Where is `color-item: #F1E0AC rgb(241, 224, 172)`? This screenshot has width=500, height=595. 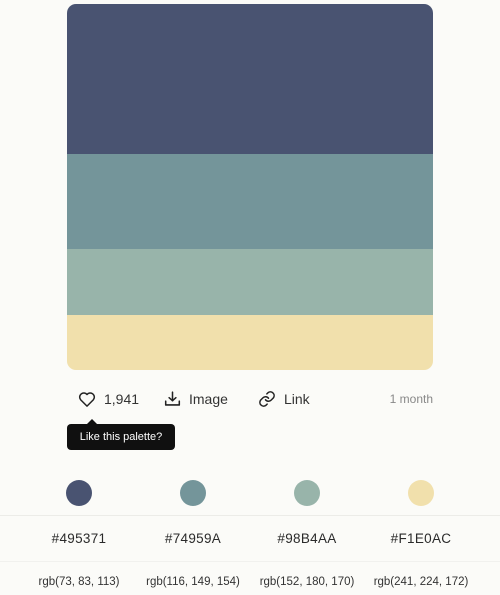 color-item: #F1E0AC rgb(241, 224, 172) is located at coordinates (421, 535).